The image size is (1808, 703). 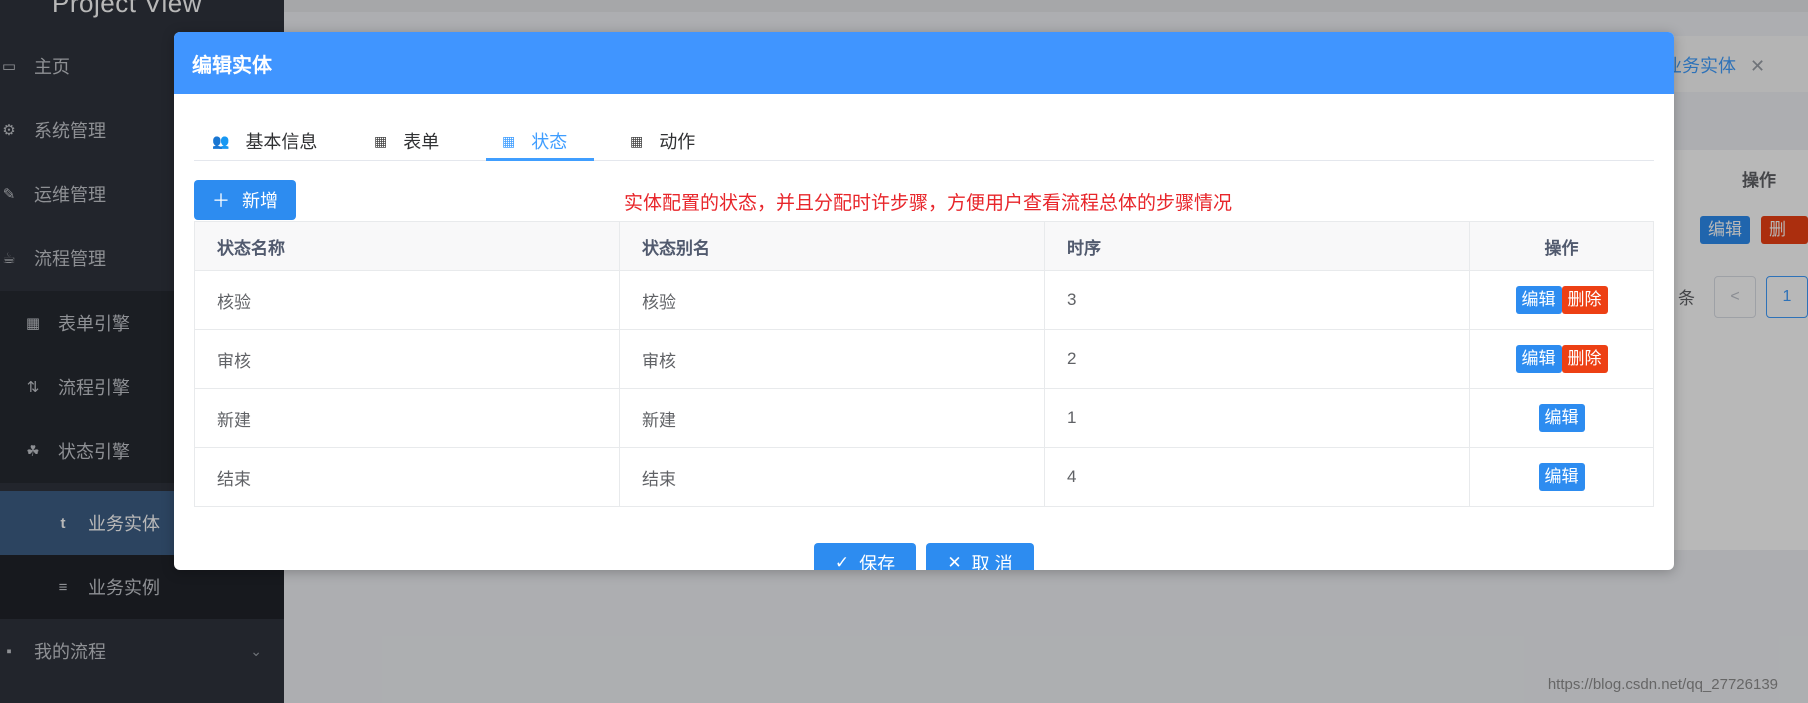 I want to click on tab-label: 表单, so click(x=421, y=142).